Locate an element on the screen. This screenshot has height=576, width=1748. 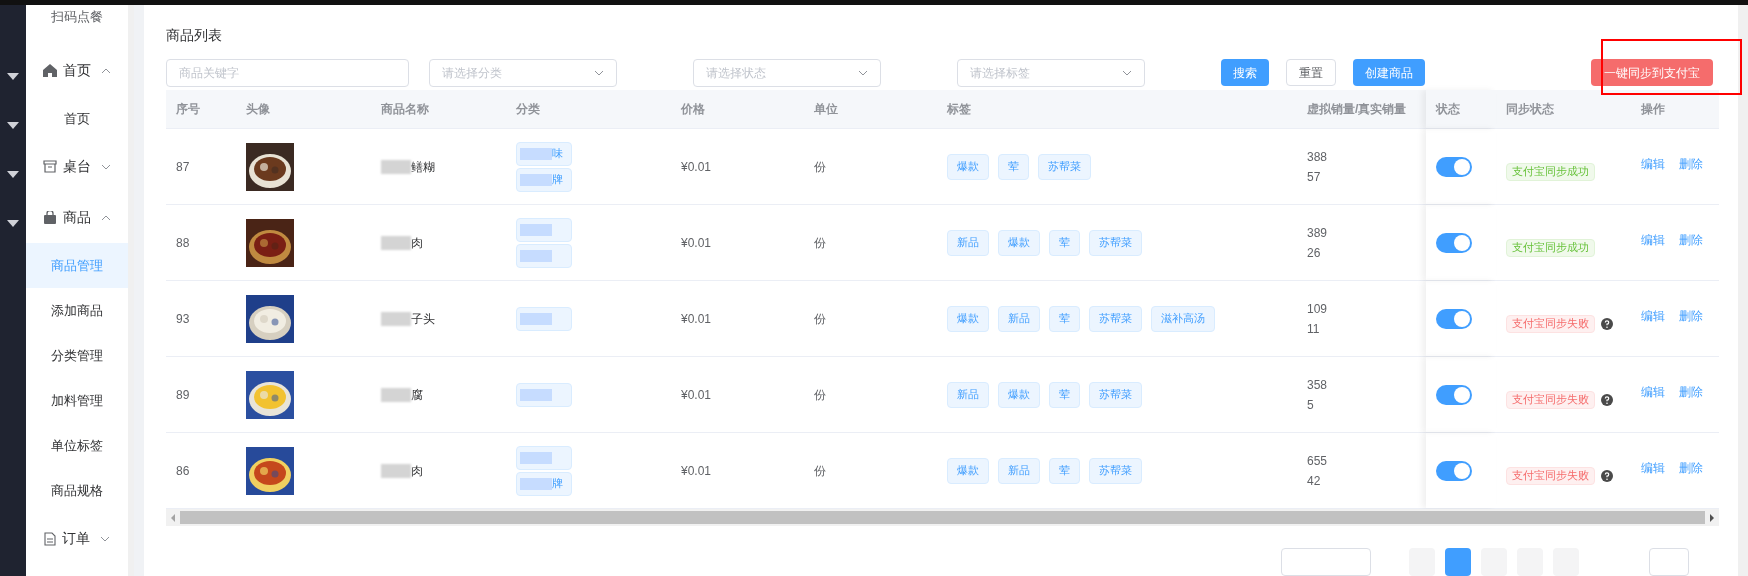
virtual-sales: 358 is located at coordinates (1318, 385).